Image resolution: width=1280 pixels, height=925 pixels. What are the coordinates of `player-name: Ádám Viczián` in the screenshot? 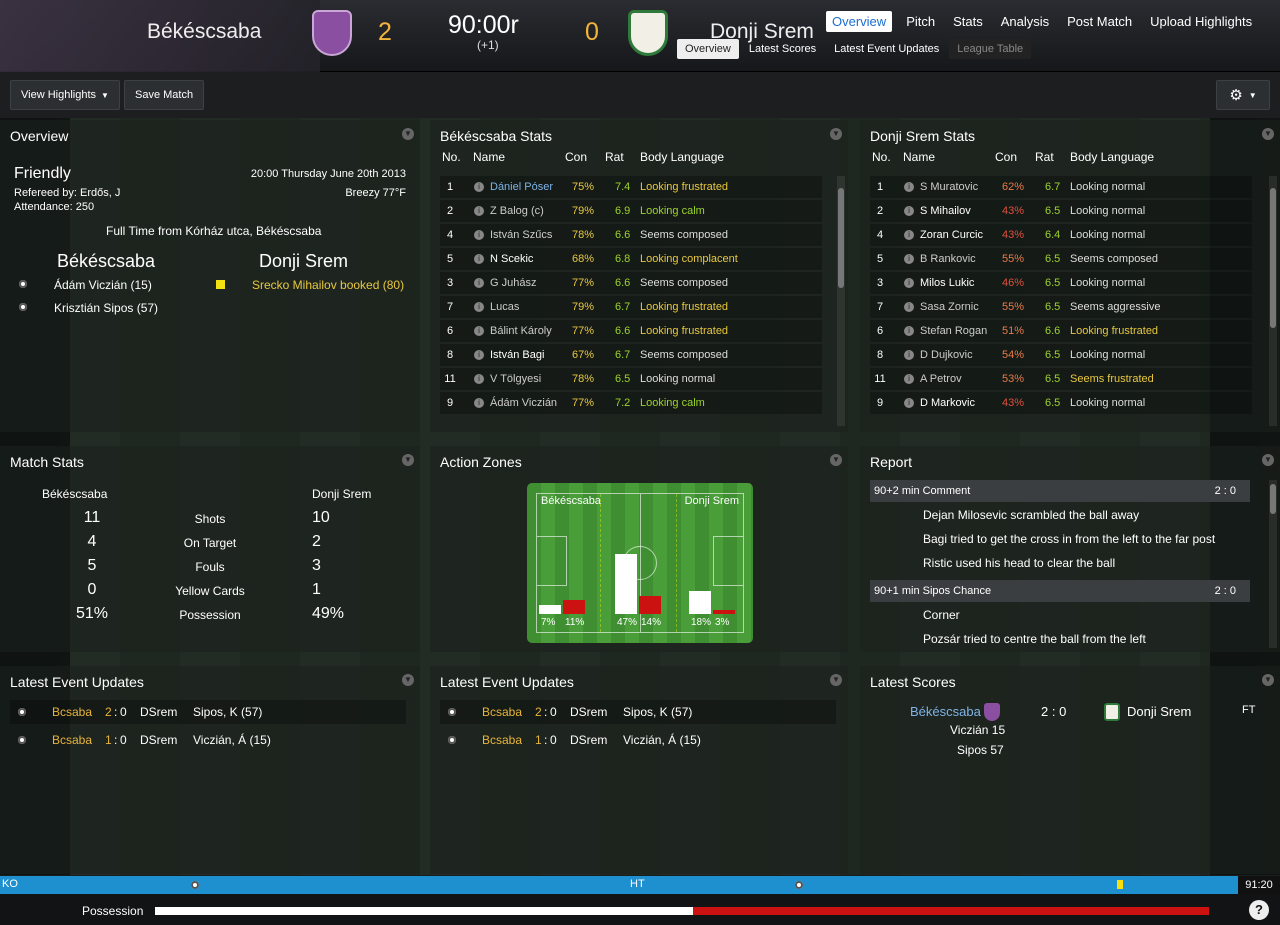 It's located at (523, 403).